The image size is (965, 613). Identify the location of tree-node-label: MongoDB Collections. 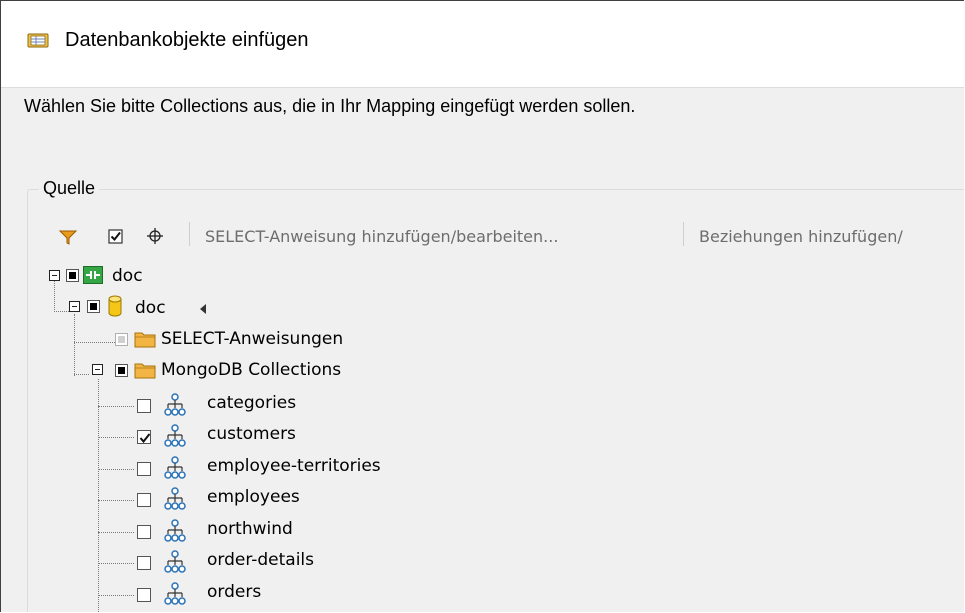
(251, 370).